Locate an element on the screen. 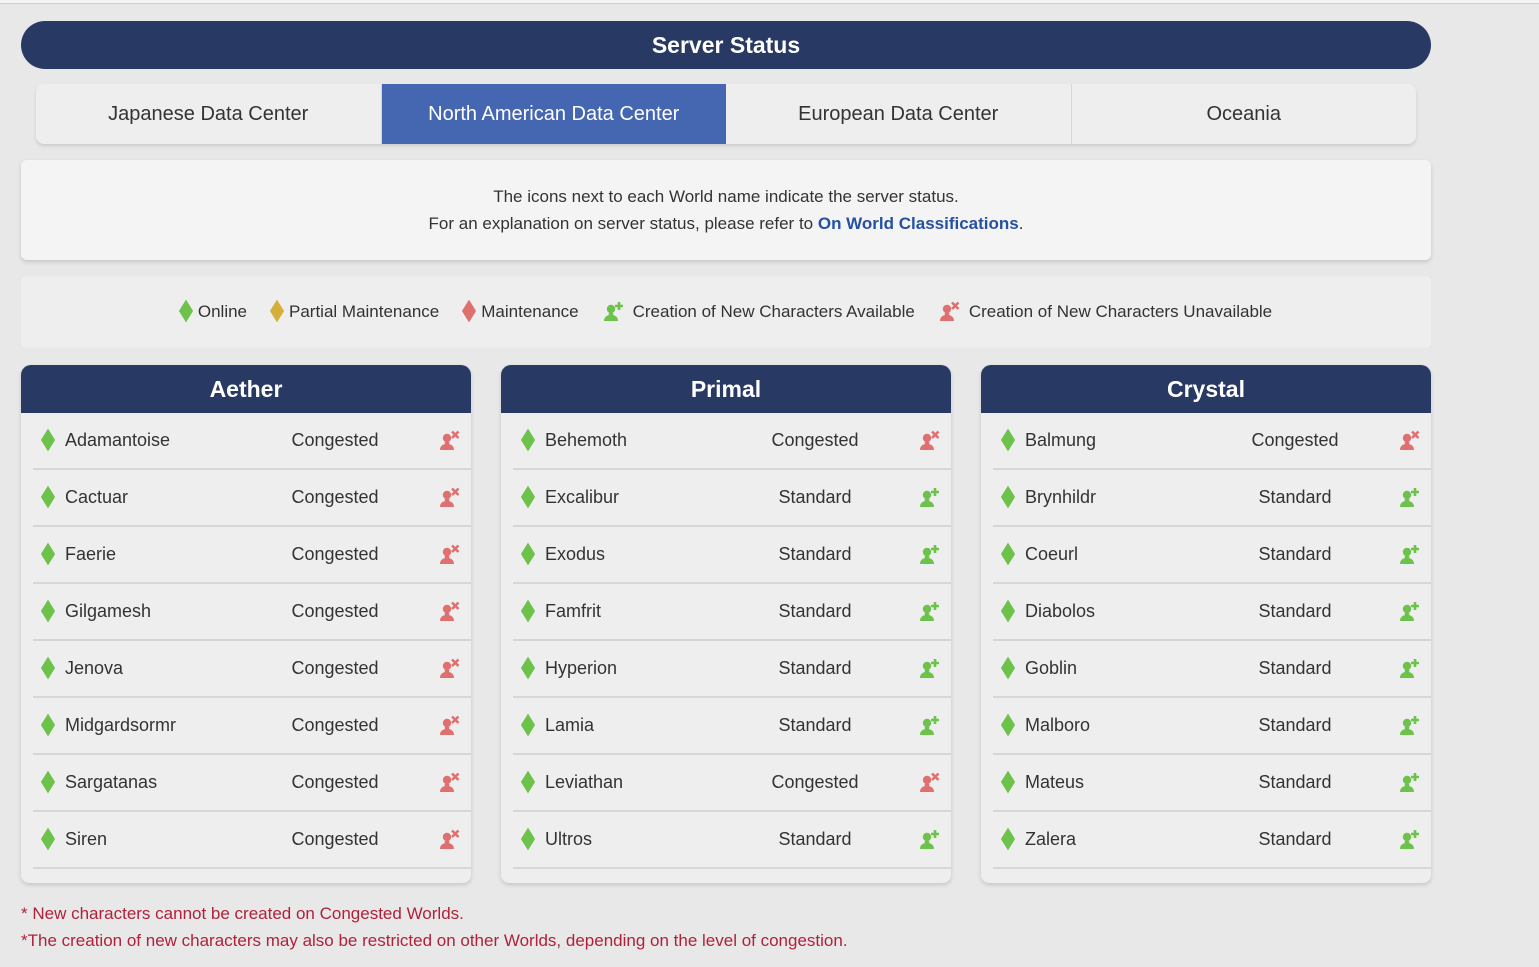 This screenshot has height=967, width=1539. tab-north-american-data-center: North American Data Center is located at coordinates (553, 114).